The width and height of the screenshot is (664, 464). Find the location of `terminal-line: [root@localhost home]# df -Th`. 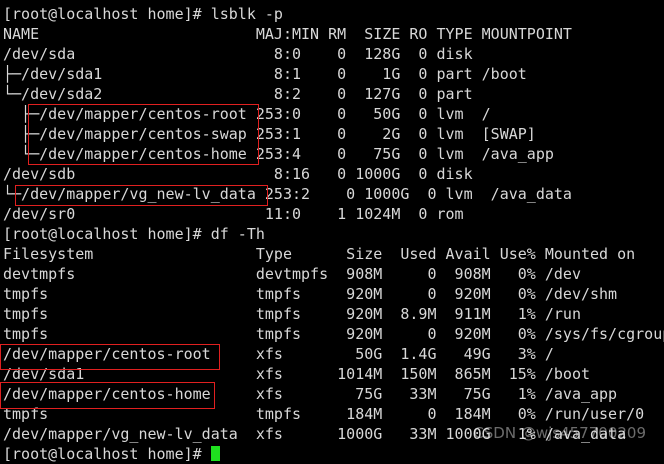

terminal-line: [root@localhost home]# df -Th is located at coordinates (134, 234).